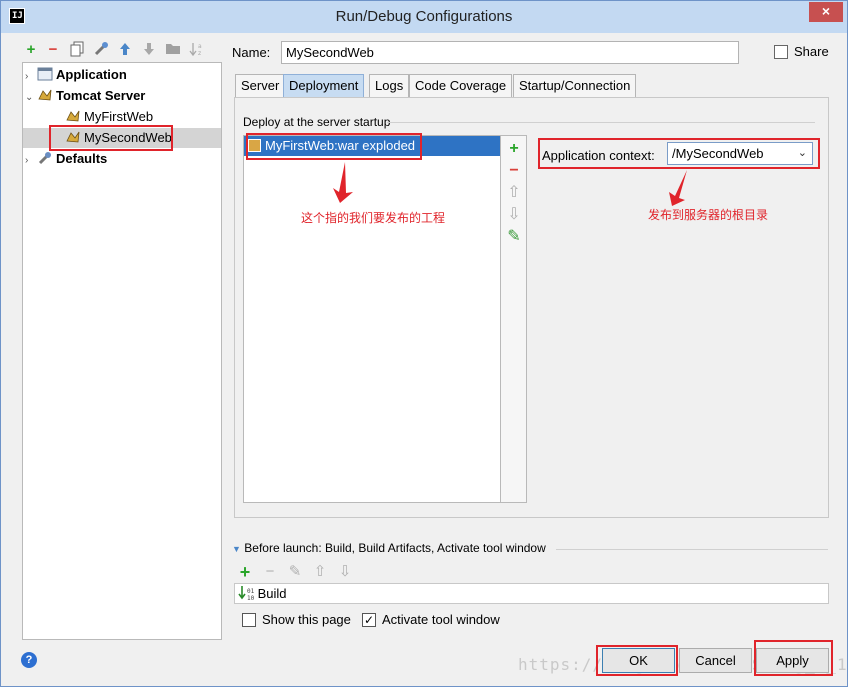 This screenshot has width=848, height=687. Describe the element at coordinates (369, 620) in the screenshot. I see `activate-tool-window-checkbox: ✓` at that location.